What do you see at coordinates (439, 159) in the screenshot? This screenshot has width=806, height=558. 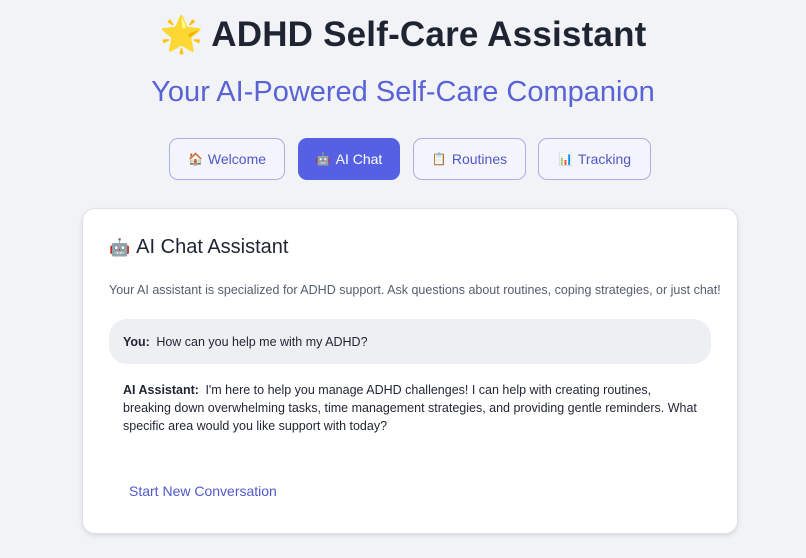 I see `clipboard-icon: 📋` at bounding box center [439, 159].